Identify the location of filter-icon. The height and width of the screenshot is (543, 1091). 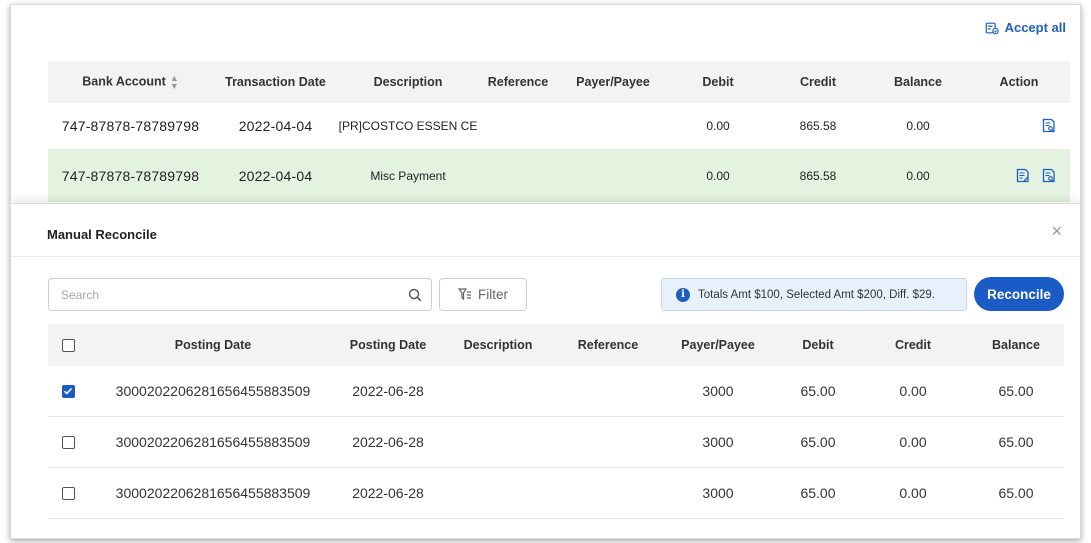
(464, 294).